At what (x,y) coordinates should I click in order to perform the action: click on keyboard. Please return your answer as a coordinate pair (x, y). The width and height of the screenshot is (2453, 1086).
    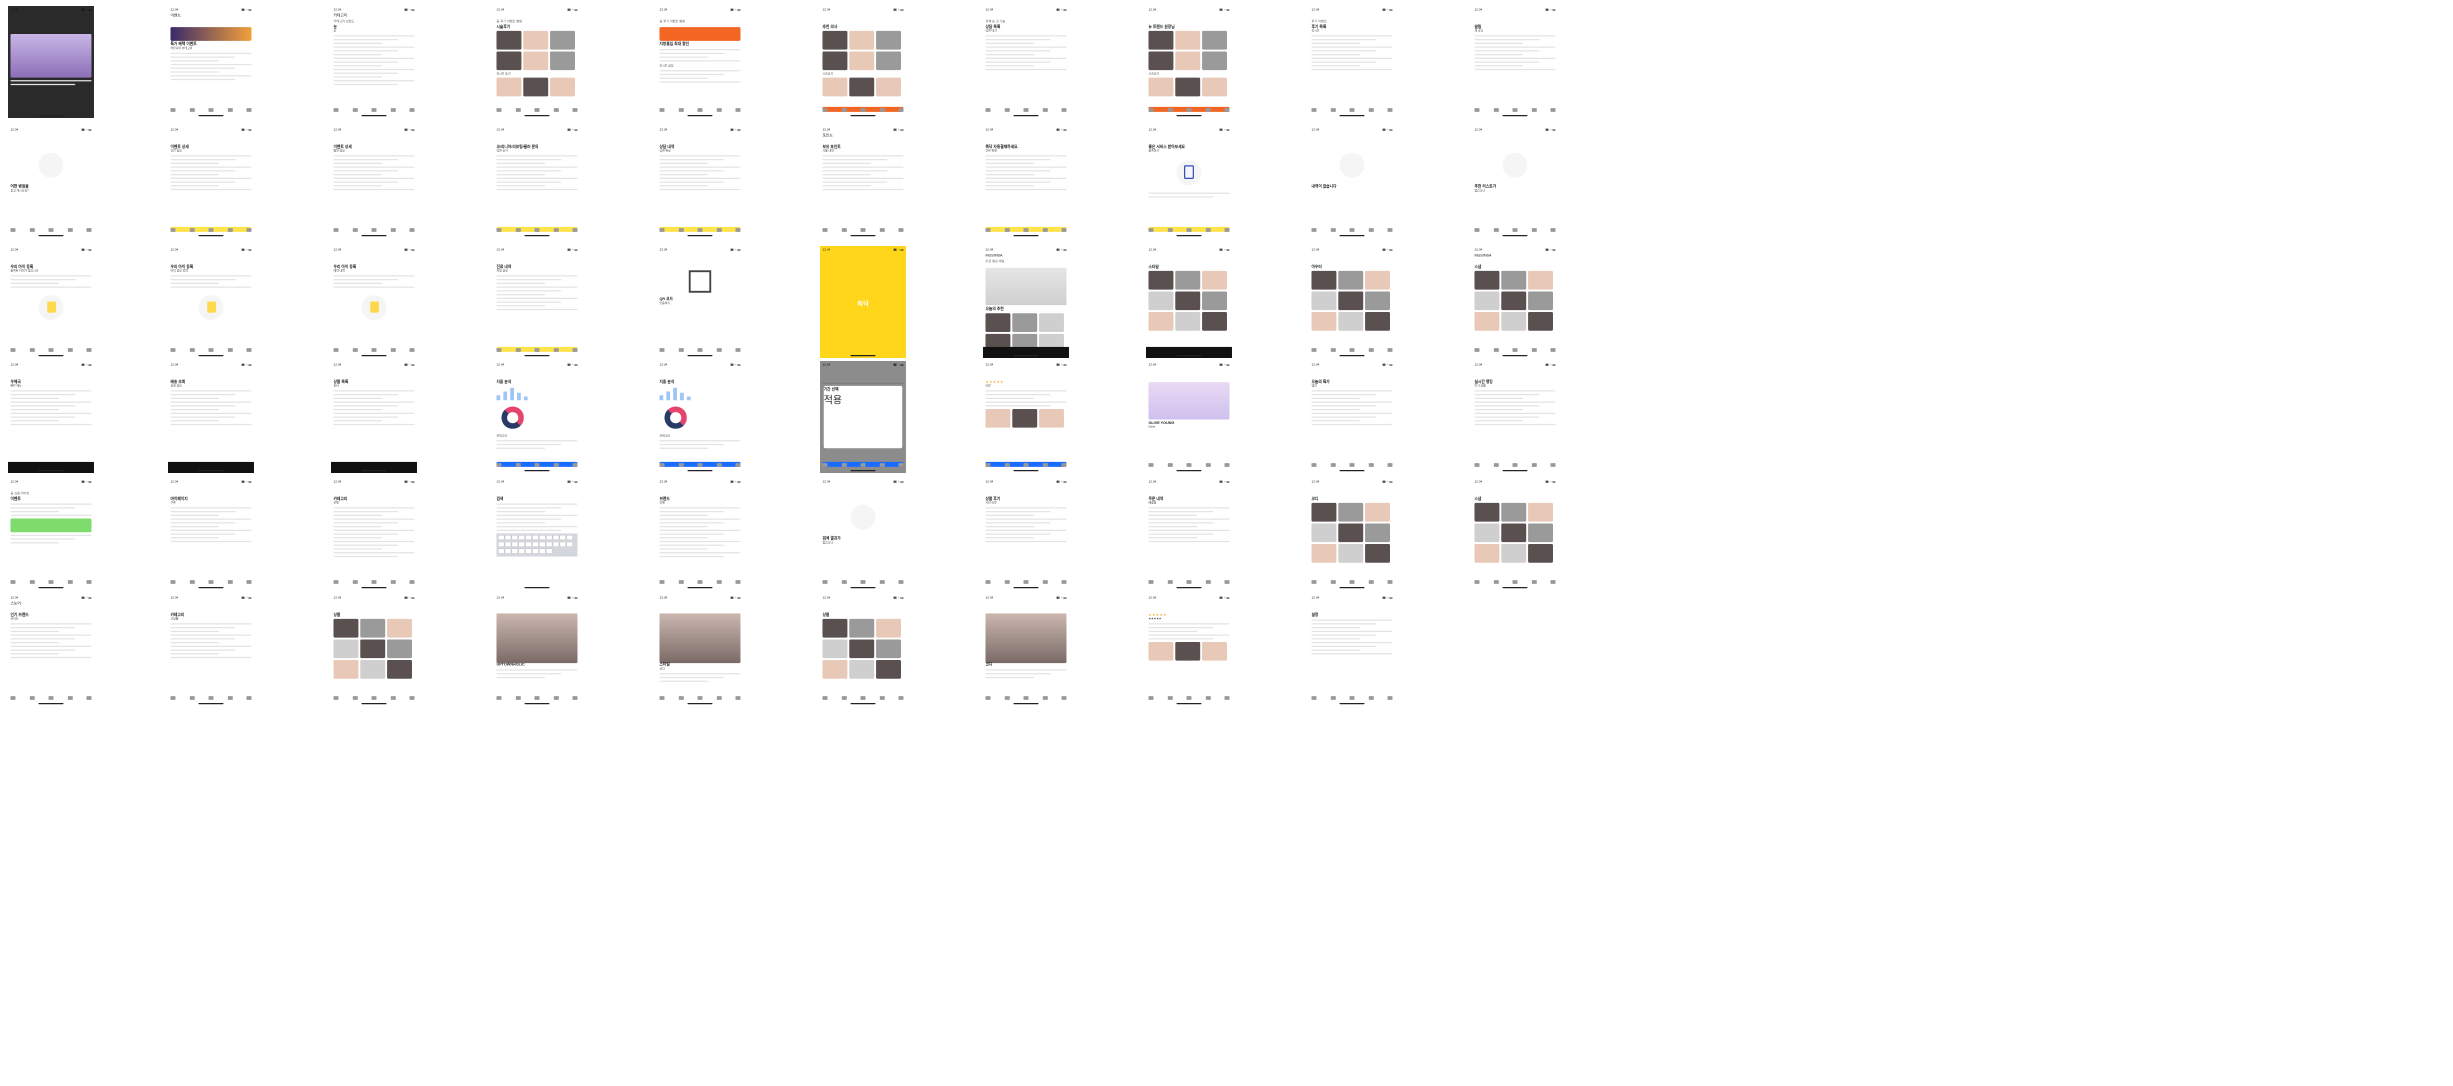
    Looking at the image, I should click on (537, 545).